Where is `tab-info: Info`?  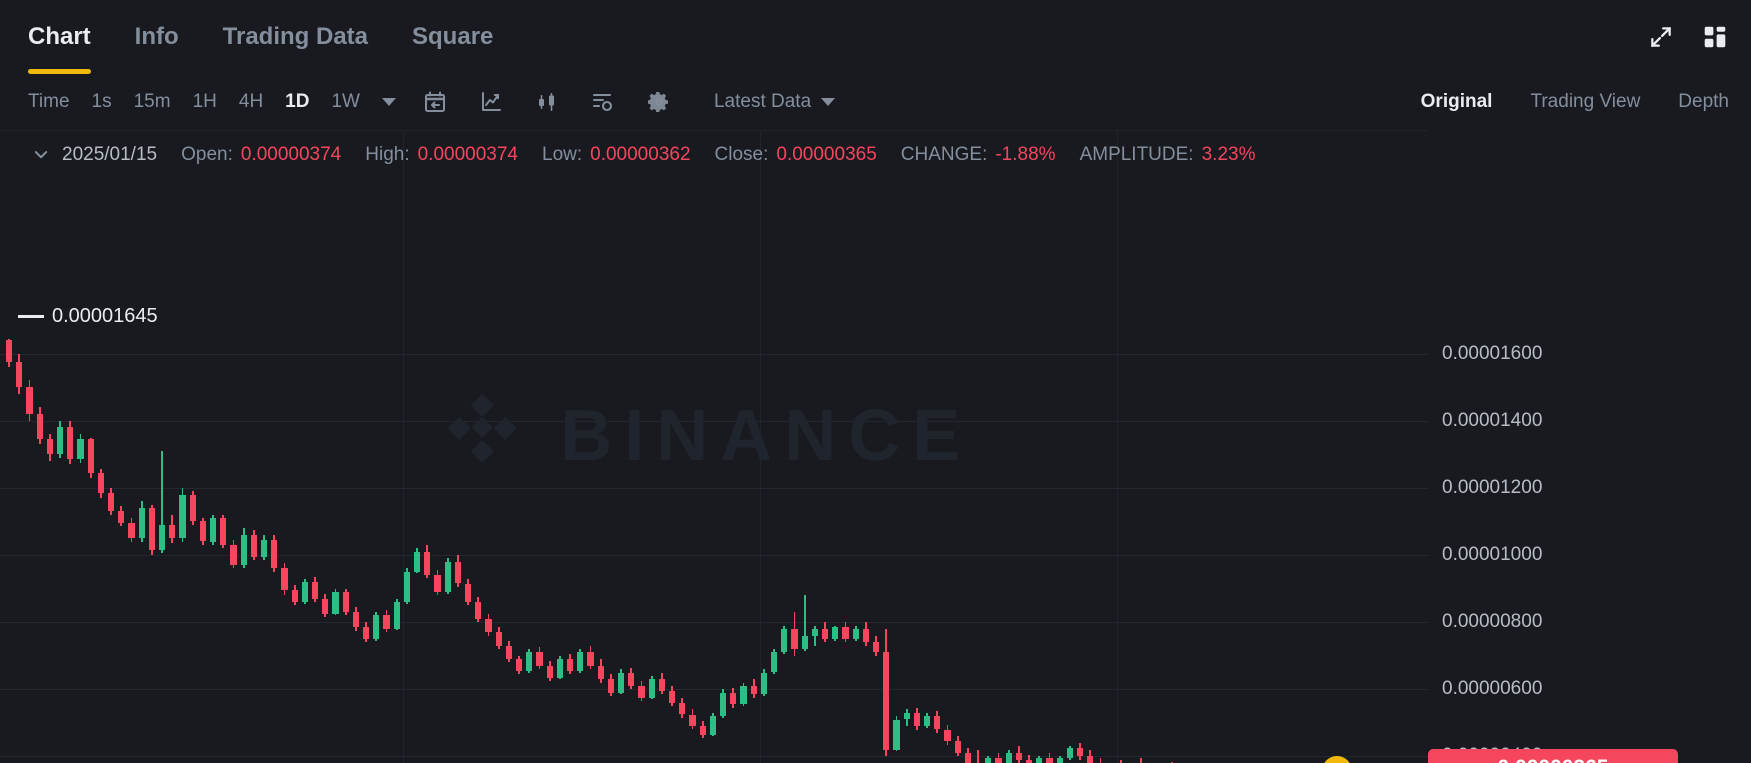 tab-info: Info is located at coordinates (157, 37).